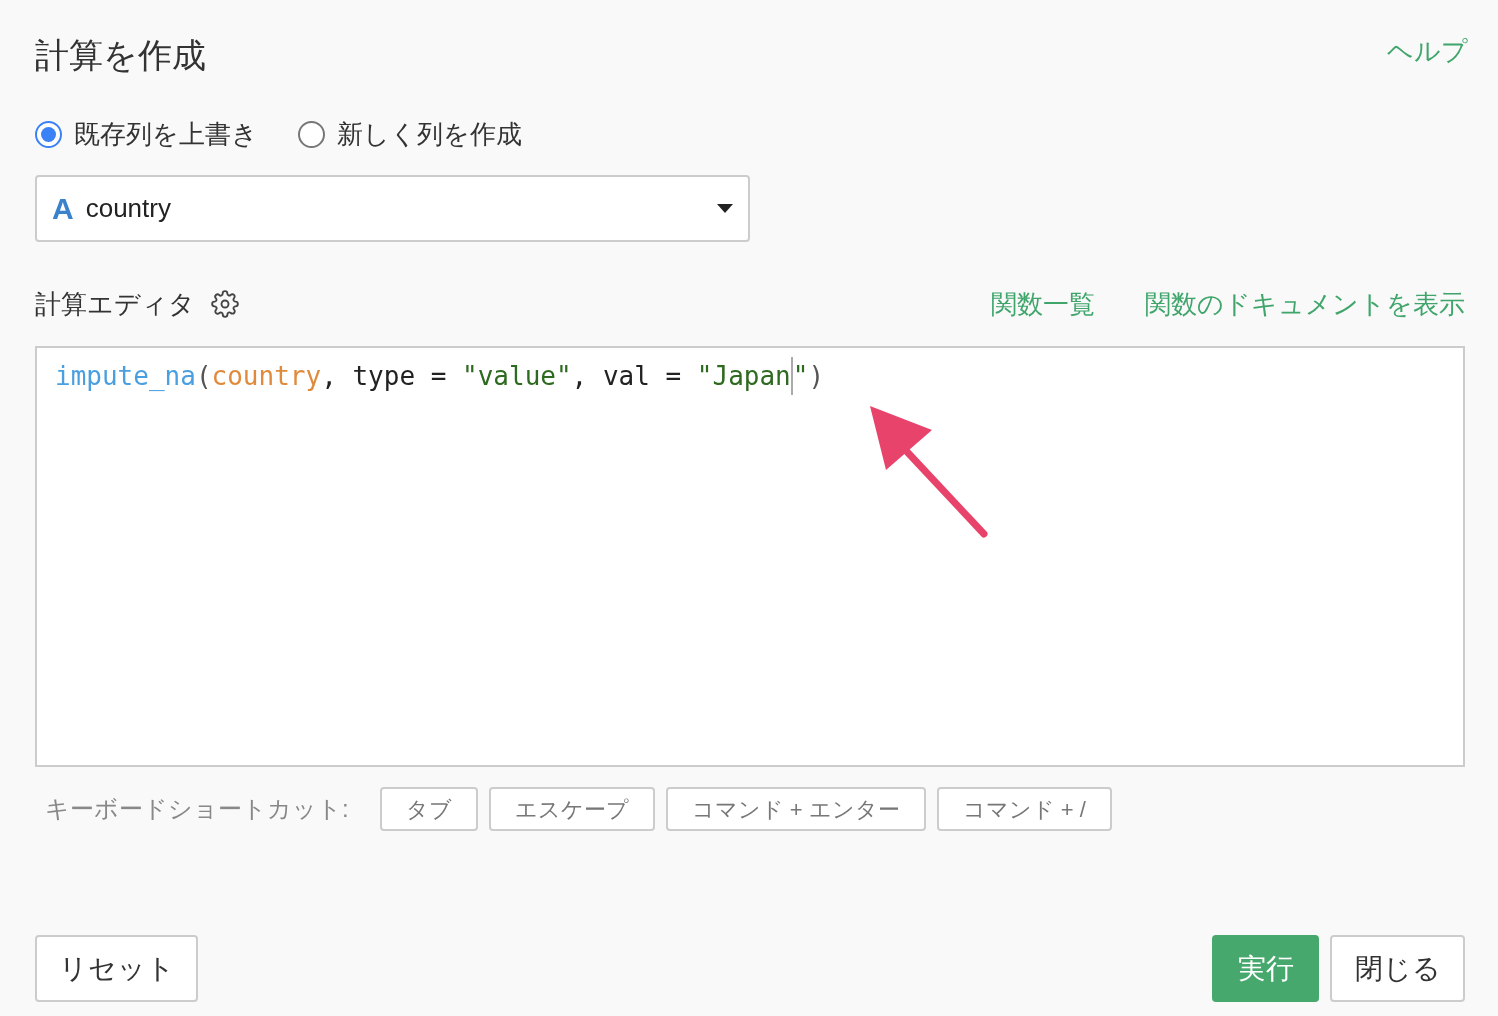 The height and width of the screenshot is (1016, 1498). What do you see at coordinates (1397, 968) in the screenshot?
I see `close-button: 閉じる` at bounding box center [1397, 968].